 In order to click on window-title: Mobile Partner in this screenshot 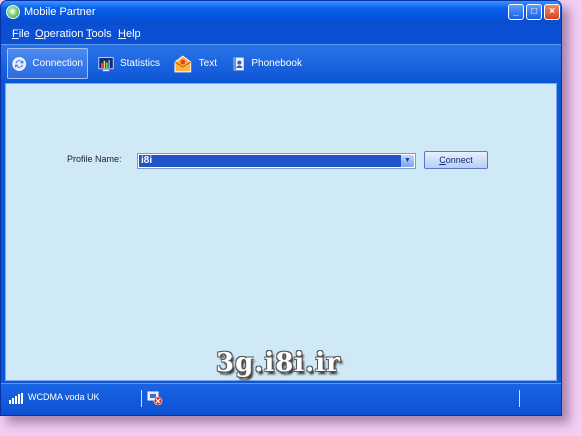, I will do `click(60, 12)`.